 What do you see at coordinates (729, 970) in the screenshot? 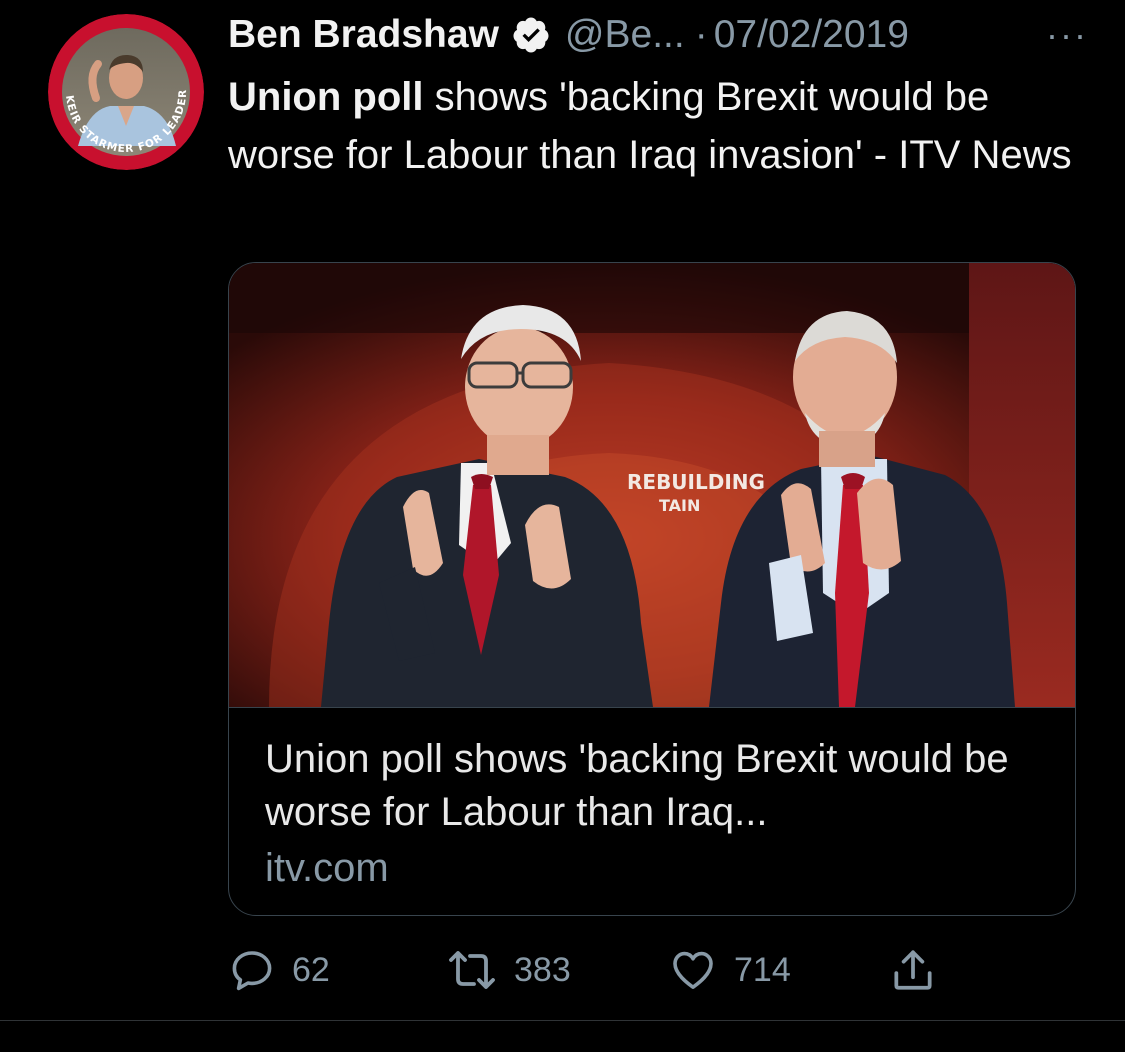
I see `like-button: 714` at bounding box center [729, 970].